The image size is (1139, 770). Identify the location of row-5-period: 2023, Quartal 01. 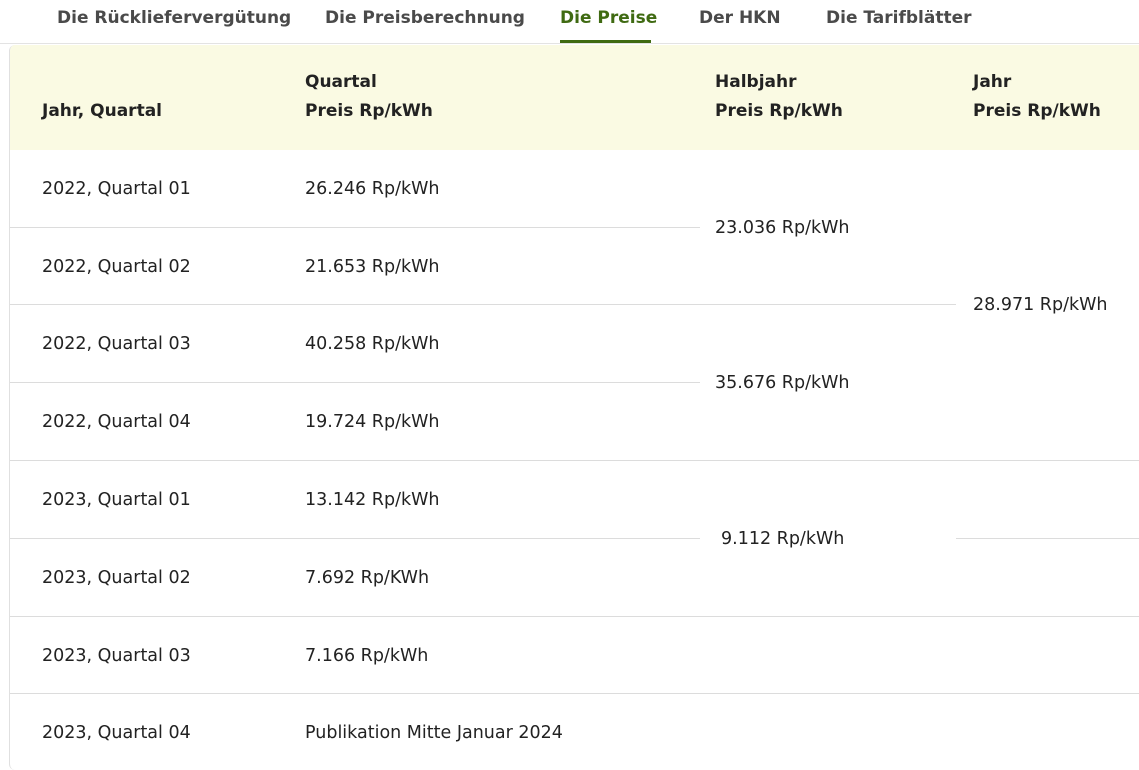
(116, 500).